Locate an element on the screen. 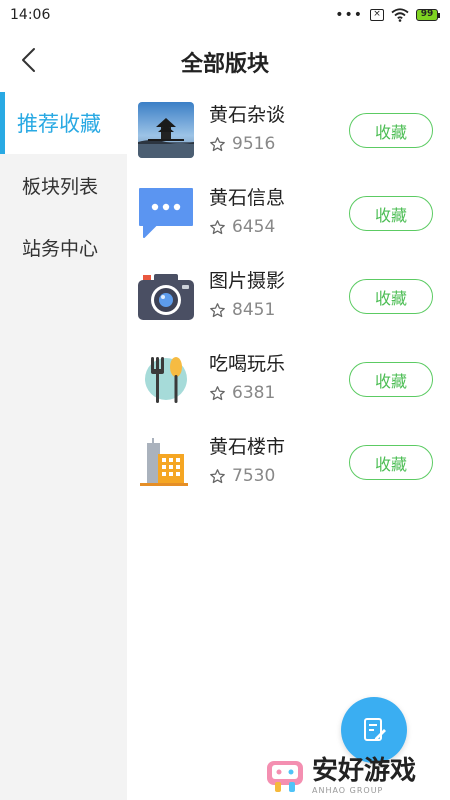 The height and width of the screenshot is (800, 450). board-count: 8451 is located at coordinates (254, 310).